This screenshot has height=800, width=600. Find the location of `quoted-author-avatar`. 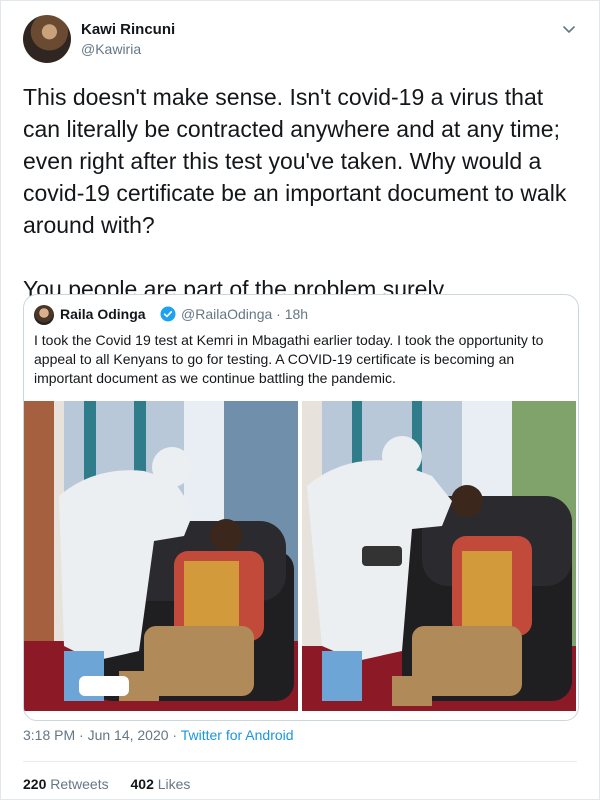

quoted-author-avatar is located at coordinates (44, 315).